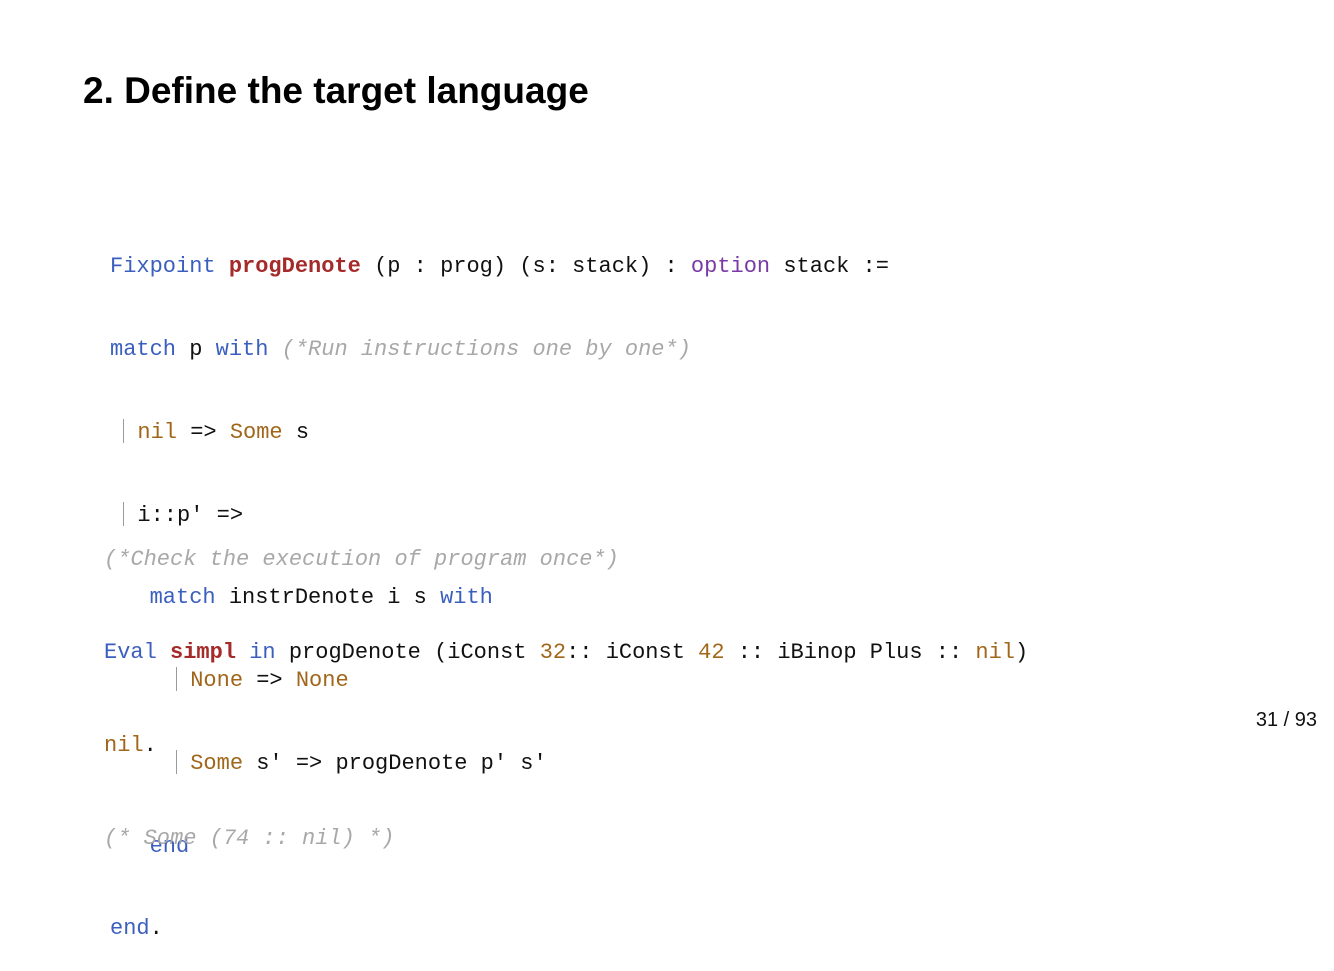 The image size is (1334, 971). Describe the element at coordinates (196, 349) in the screenshot. I see `match-target: p` at that location.